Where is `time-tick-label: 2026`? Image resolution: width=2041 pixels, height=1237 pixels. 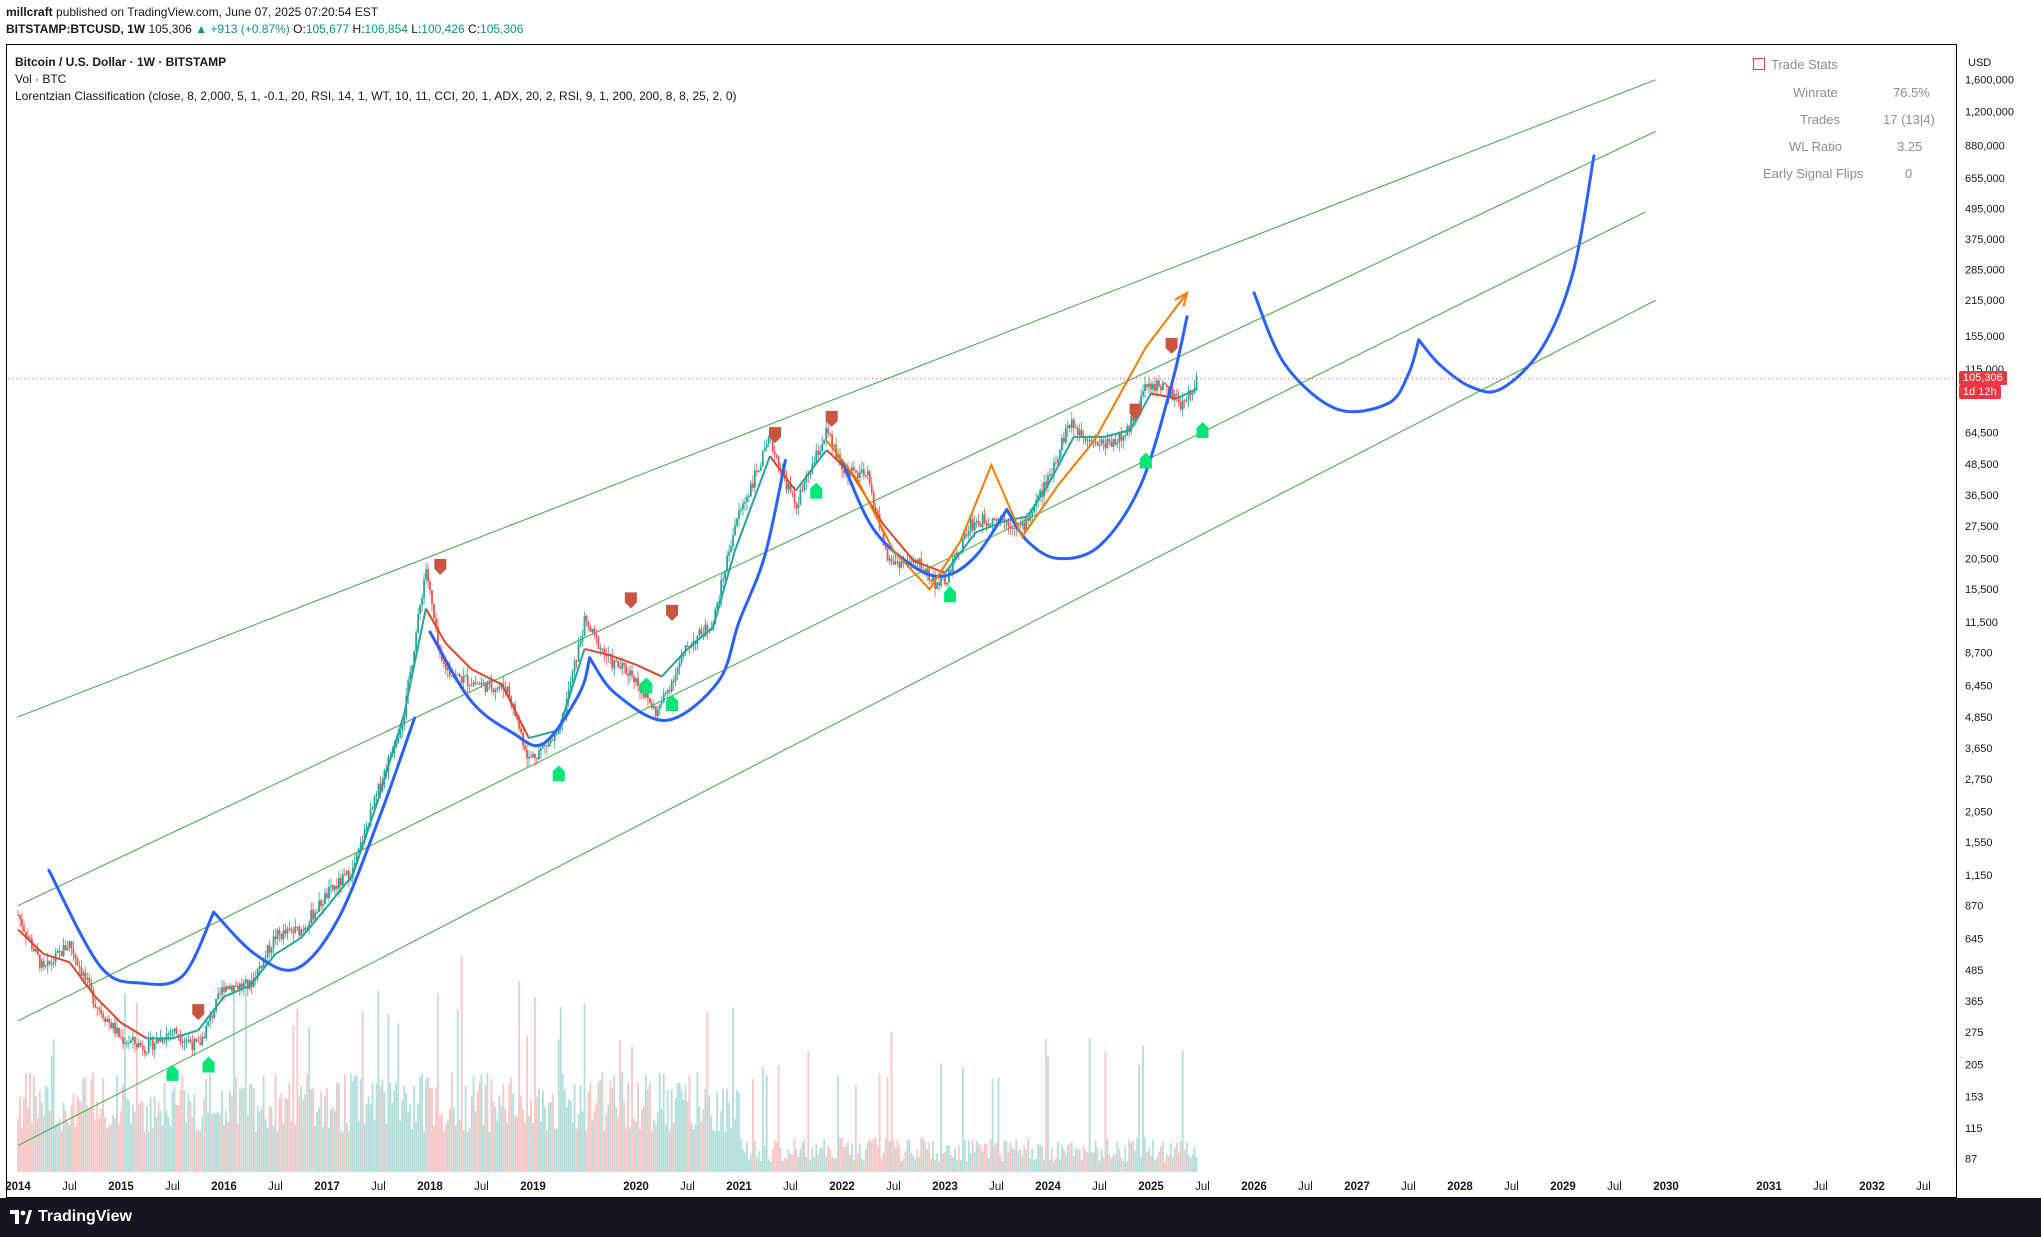 time-tick-label: 2026 is located at coordinates (1254, 1187).